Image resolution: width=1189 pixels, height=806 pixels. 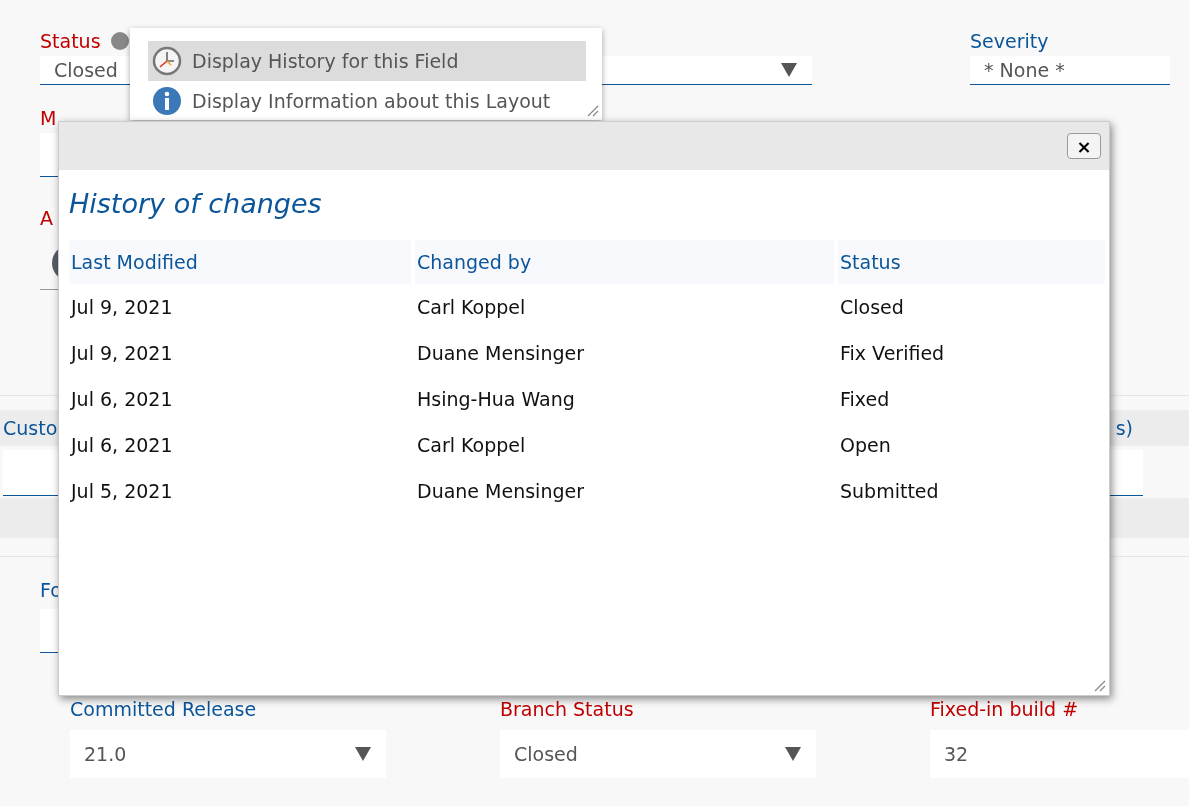 What do you see at coordinates (1059, 754) in the screenshot?
I see `input-field: 32` at bounding box center [1059, 754].